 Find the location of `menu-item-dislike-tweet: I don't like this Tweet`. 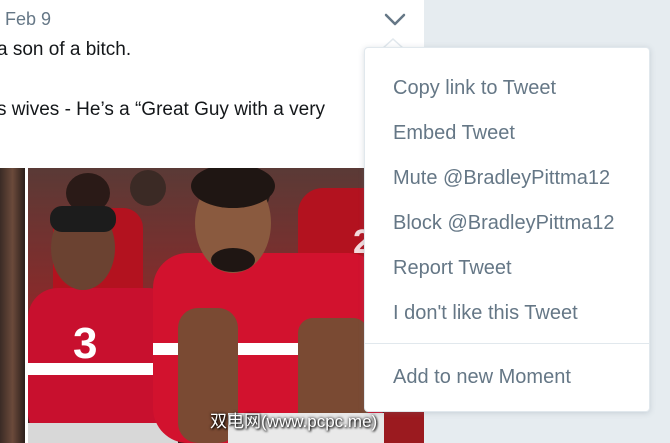

menu-item-dislike-tweet: I don't like this Tweet is located at coordinates (507, 313).